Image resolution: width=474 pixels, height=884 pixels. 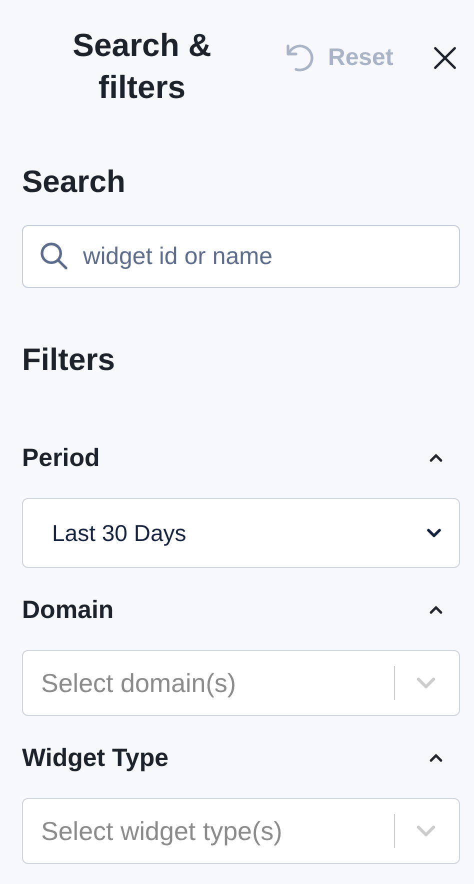 I want to click on search-icon, so click(x=54, y=256).